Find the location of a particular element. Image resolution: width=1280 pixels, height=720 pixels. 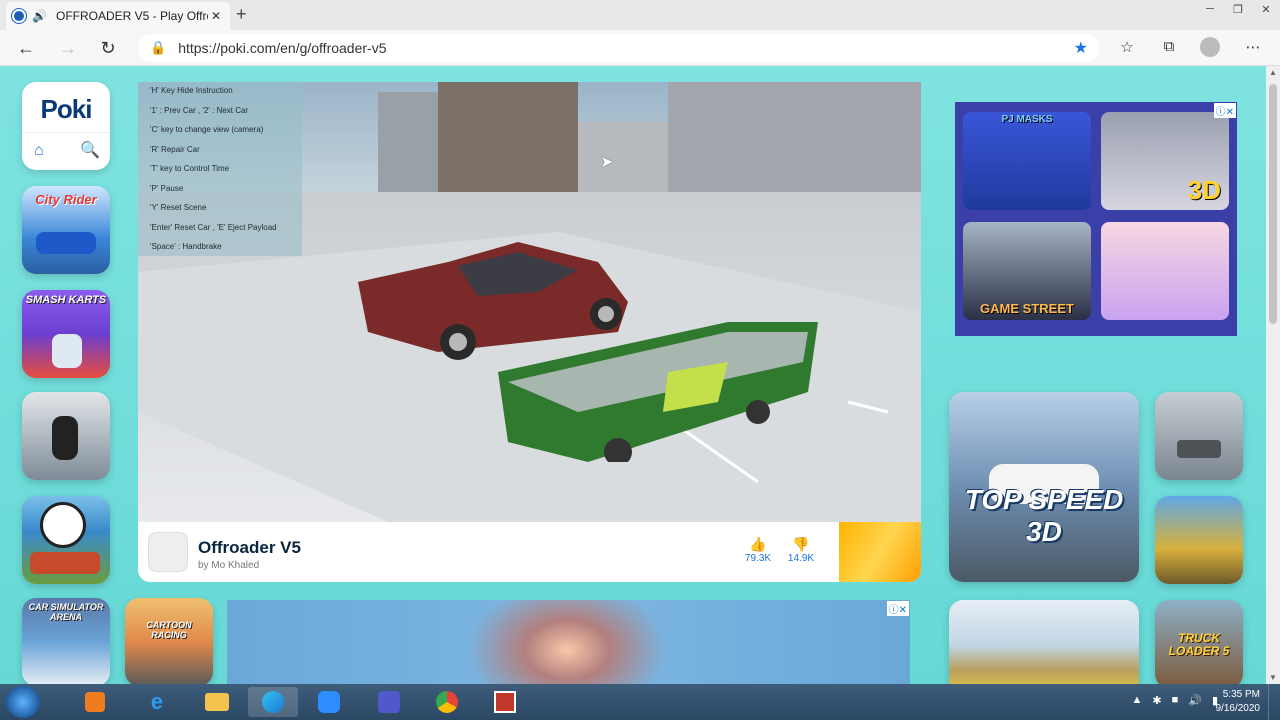

ad-tile: 3D is located at coordinates (1165, 161).